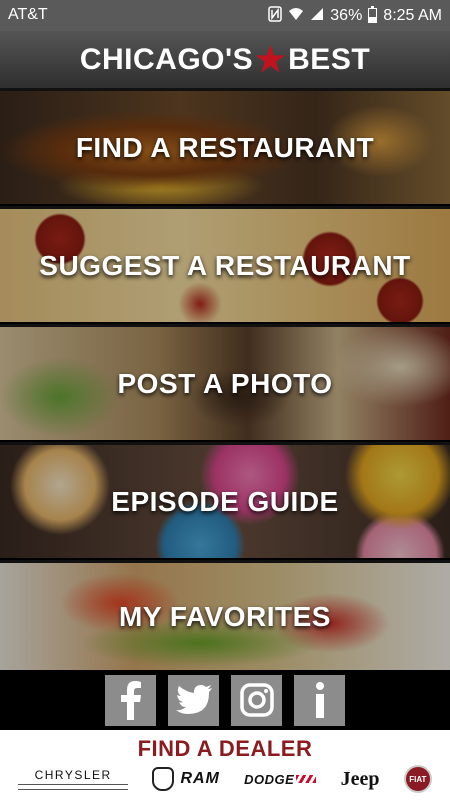 This screenshot has height=800, width=450. Describe the element at coordinates (73, 787) in the screenshot. I see `chrysler-wing-icon` at that location.